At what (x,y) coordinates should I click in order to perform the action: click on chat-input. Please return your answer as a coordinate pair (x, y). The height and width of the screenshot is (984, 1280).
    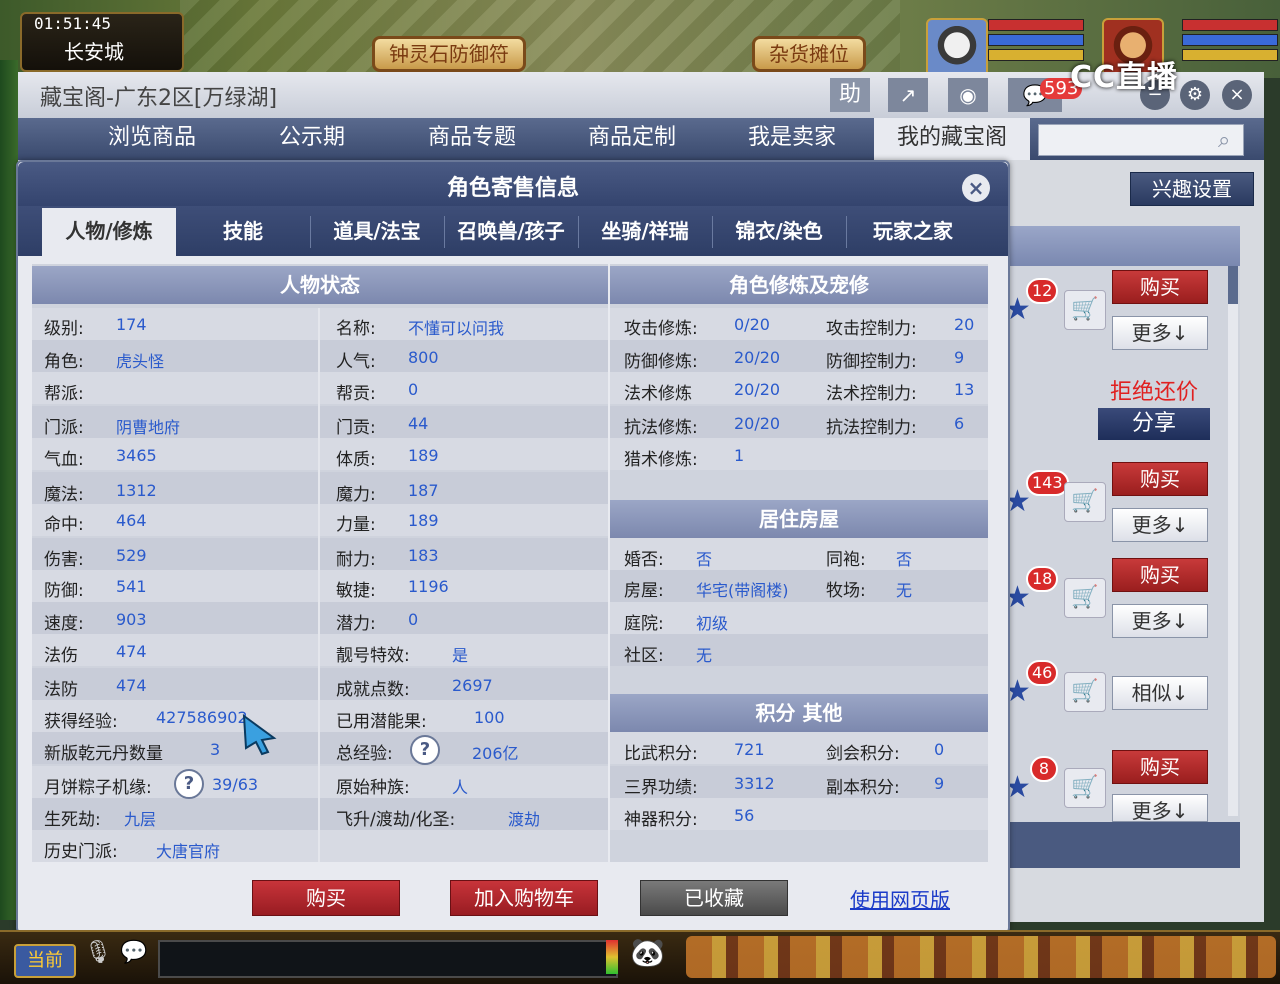
    Looking at the image, I should click on (388, 959).